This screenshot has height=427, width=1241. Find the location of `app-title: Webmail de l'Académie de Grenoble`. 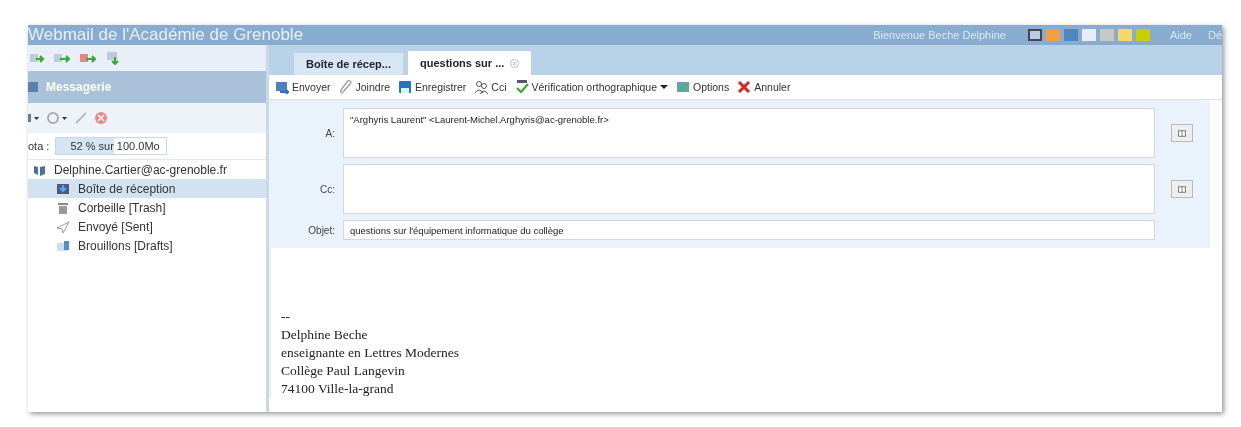

app-title: Webmail de l'Académie de Grenoble is located at coordinates (166, 35).